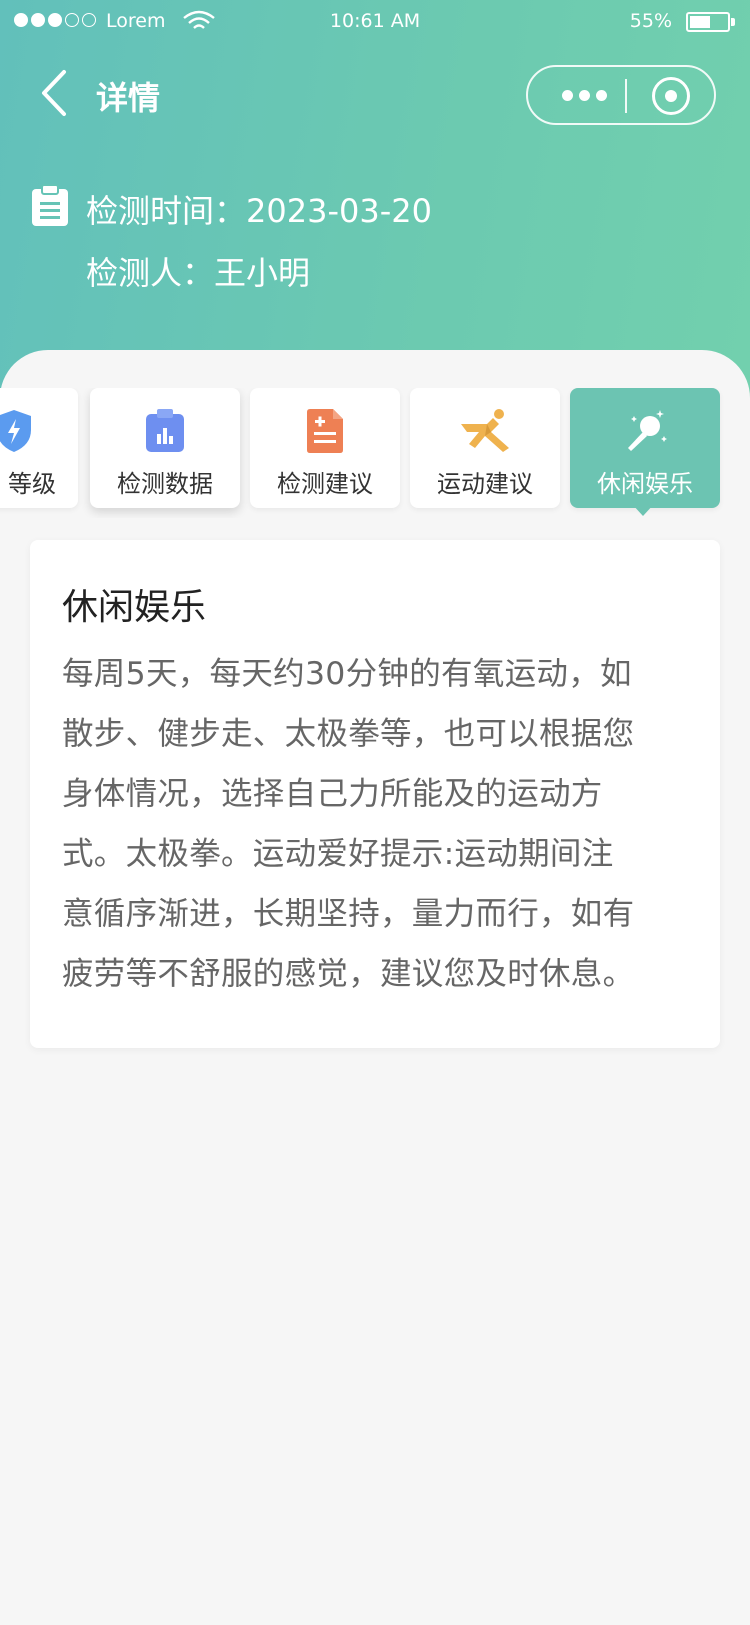 Image resolution: width=750 pixels, height=1625 pixels. Describe the element at coordinates (645, 484) in the screenshot. I see `tab-label: 休闲娱乐` at that location.